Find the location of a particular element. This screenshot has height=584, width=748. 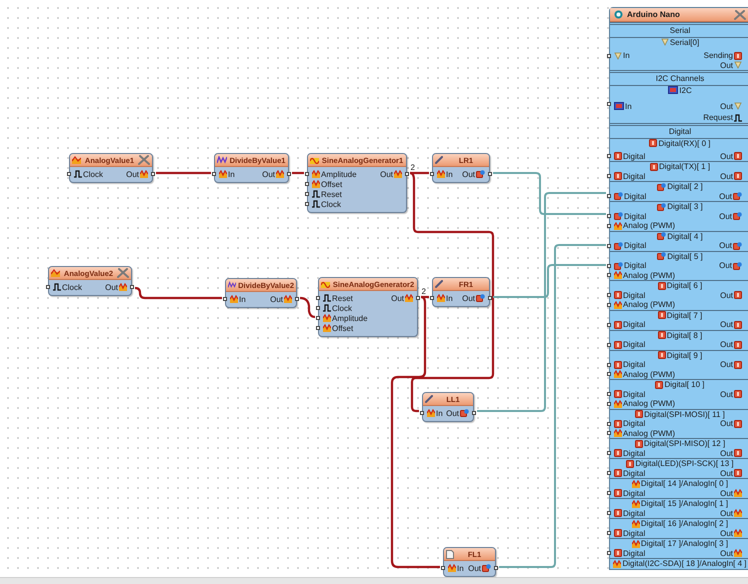

pin-label: Reset is located at coordinates (342, 298).